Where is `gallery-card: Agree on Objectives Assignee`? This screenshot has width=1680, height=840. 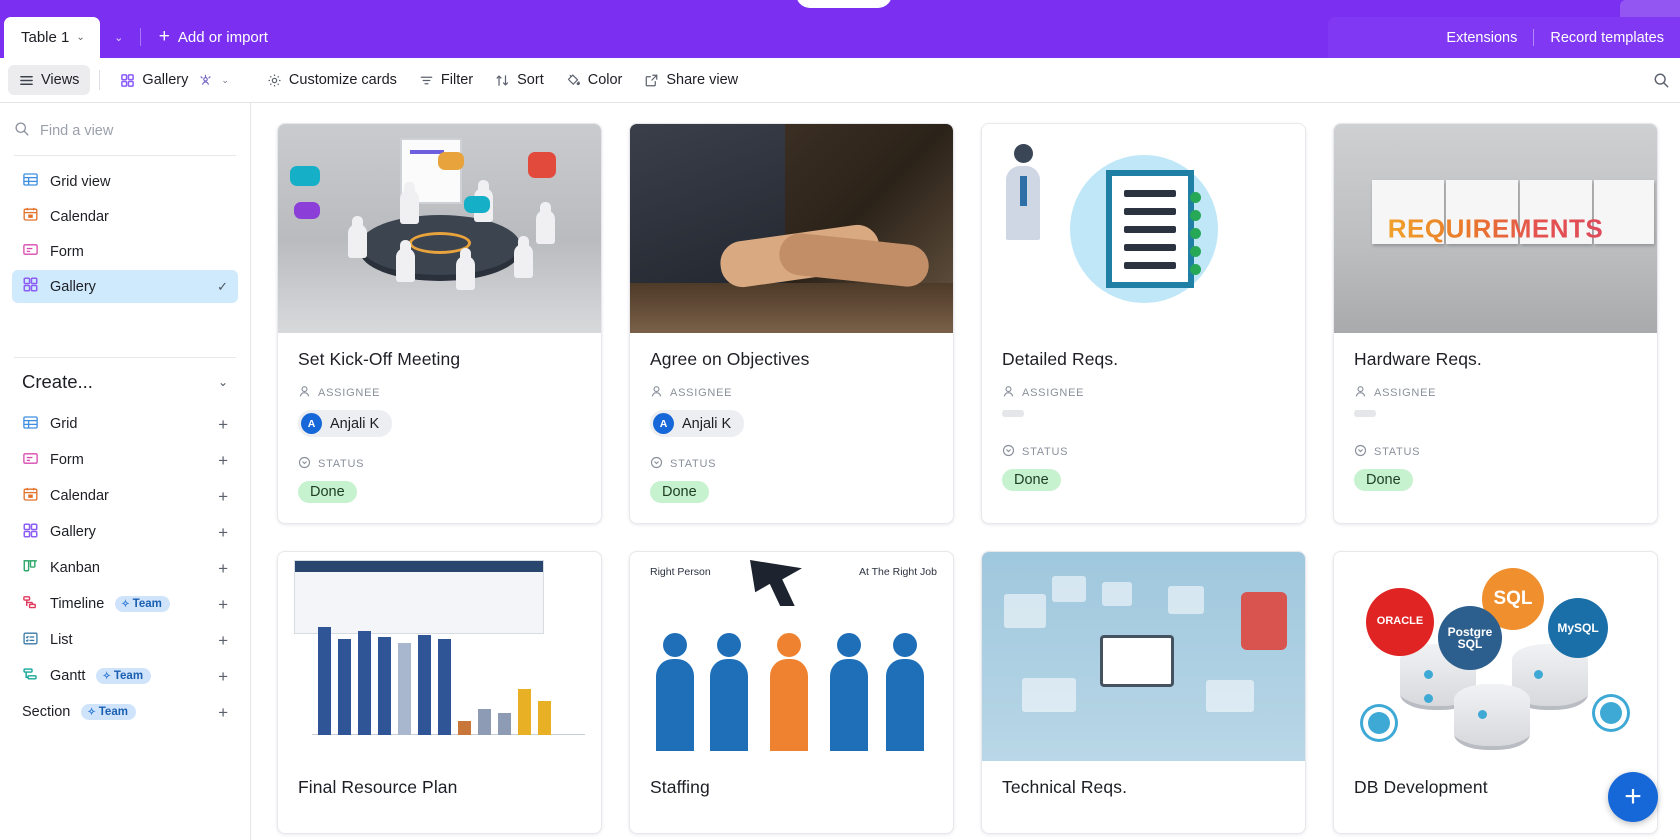 gallery-card: Agree on Objectives Assignee is located at coordinates (791, 323).